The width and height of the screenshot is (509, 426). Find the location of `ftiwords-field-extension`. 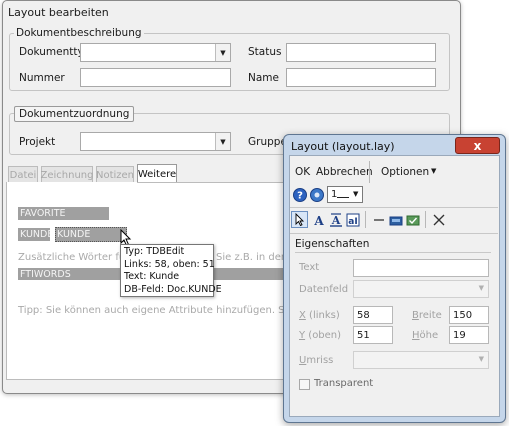

ftiwords-field-extension is located at coordinates (249, 274).